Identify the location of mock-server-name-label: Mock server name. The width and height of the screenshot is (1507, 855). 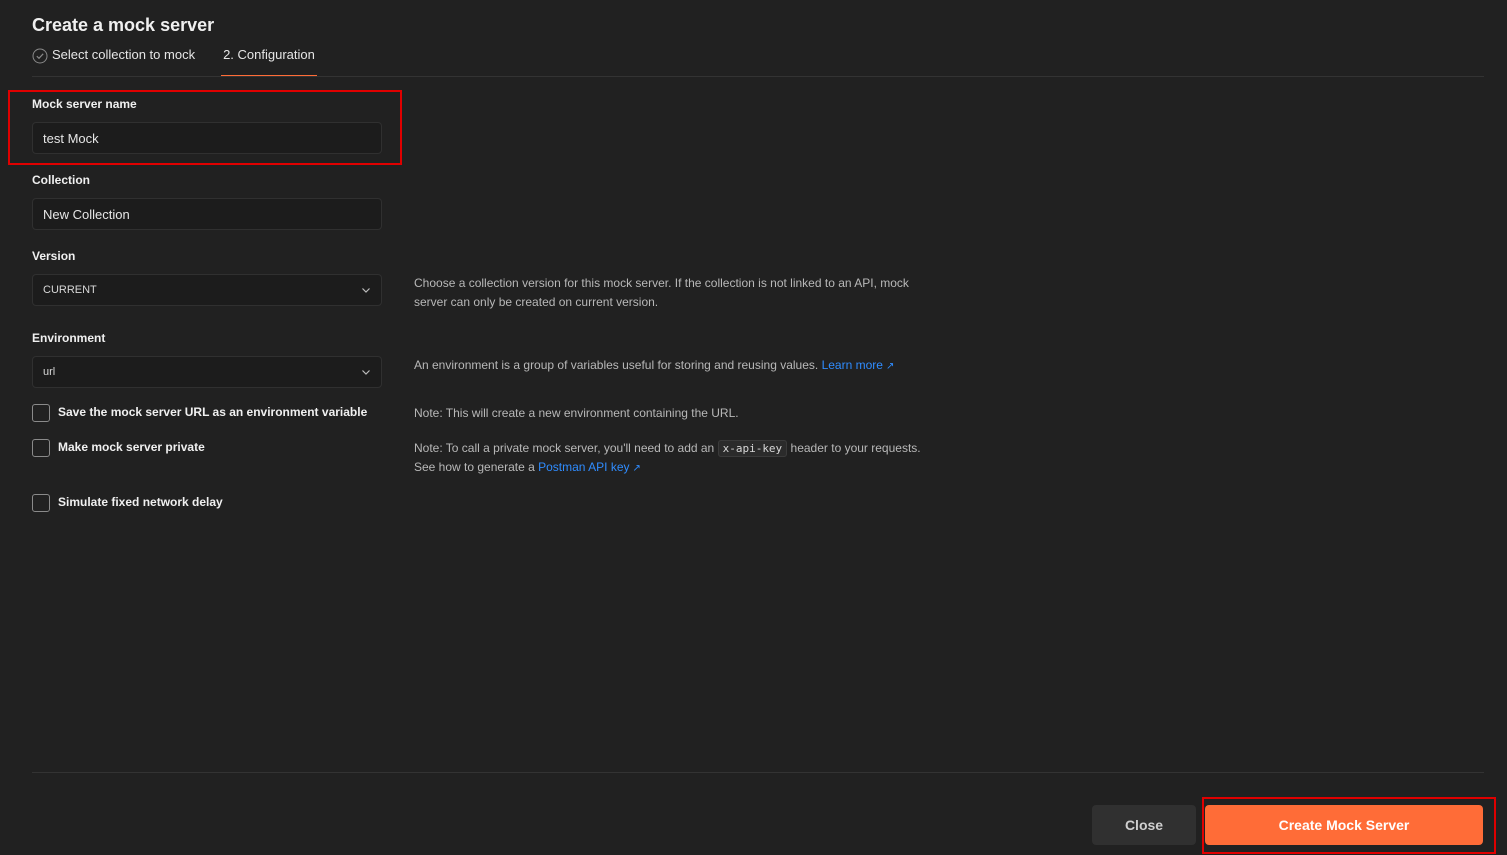
(84, 104).